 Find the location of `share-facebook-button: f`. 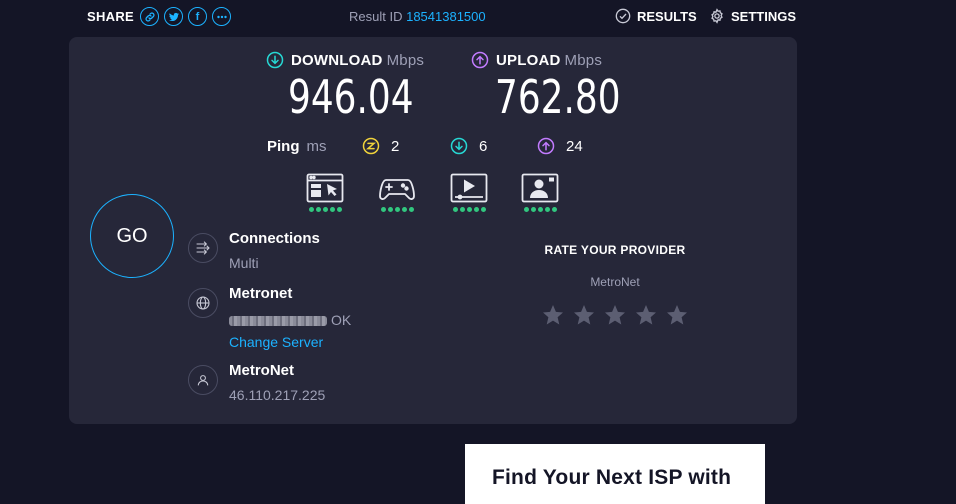

share-facebook-button: f is located at coordinates (198, 16).